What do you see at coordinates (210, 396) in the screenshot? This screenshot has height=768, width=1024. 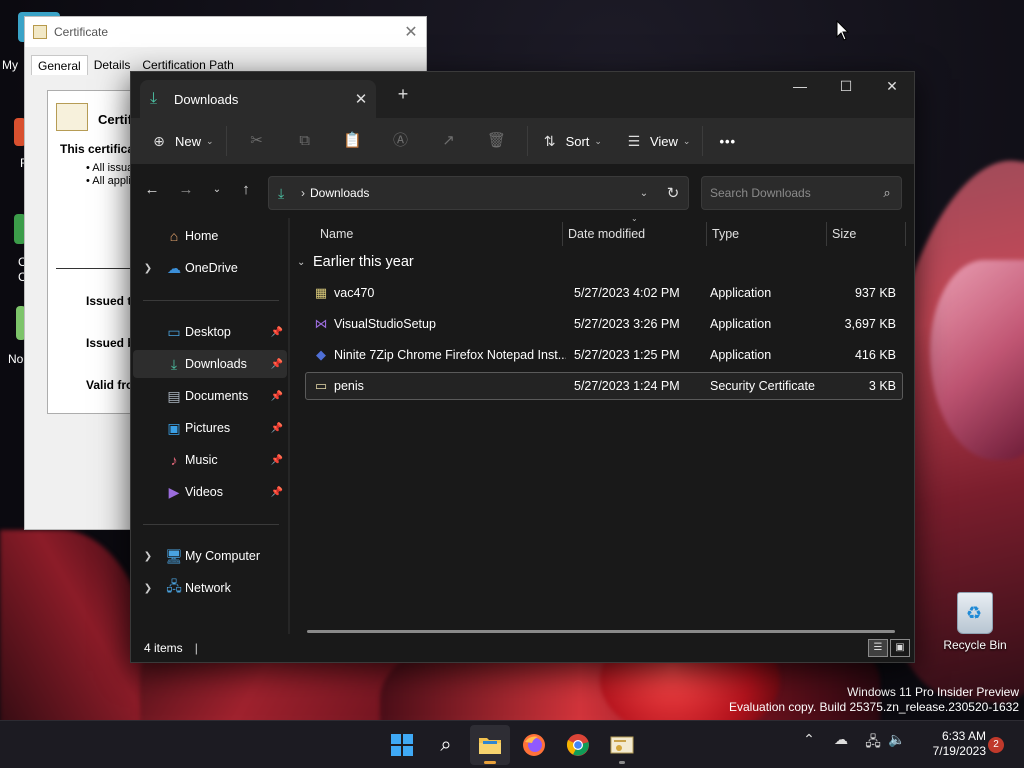 I see `sidebar-item-documents: ▤ Documents 📌` at bounding box center [210, 396].